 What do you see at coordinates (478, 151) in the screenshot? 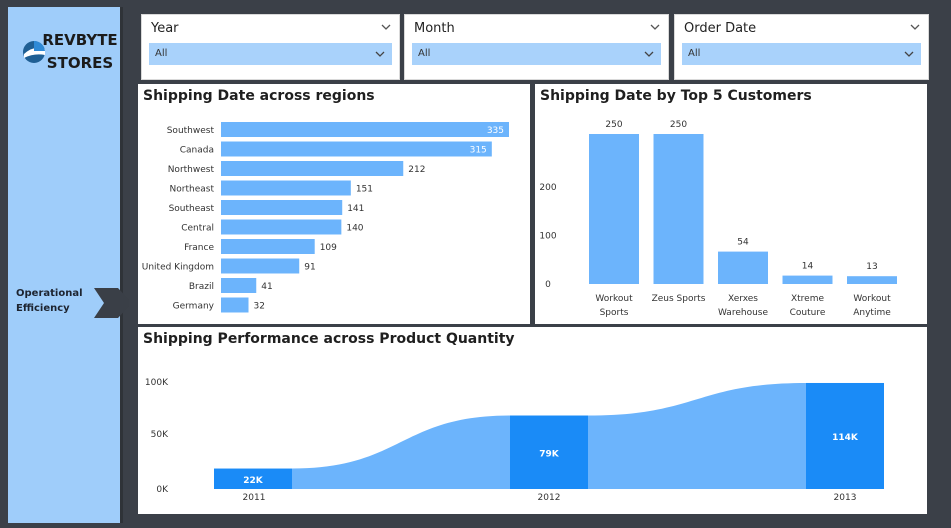
I see `region-value-label: 315` at bounding box center [478, 151].